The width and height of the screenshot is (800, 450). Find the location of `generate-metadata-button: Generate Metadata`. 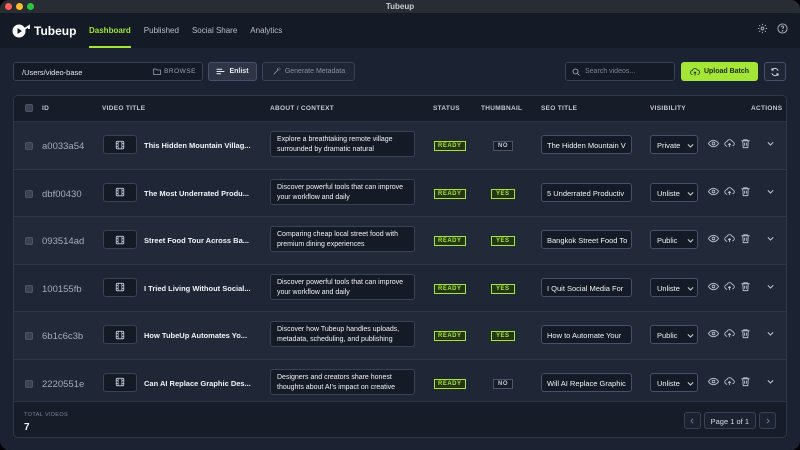

generate-metadata-button: Generate Metadata is located at coordinates (308, 71).